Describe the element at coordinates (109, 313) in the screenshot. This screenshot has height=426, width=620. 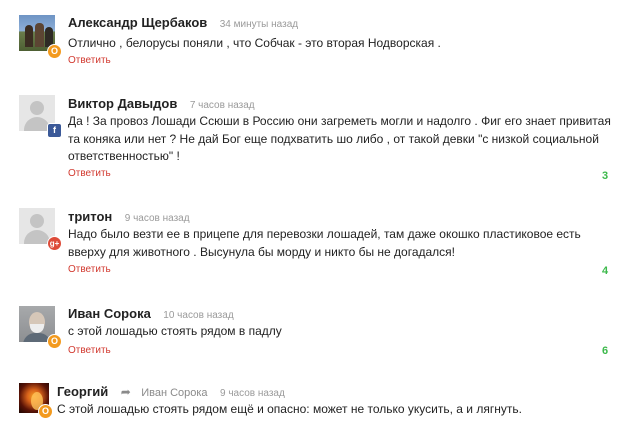
I see `comment-author: Иван Сорока` at that location.